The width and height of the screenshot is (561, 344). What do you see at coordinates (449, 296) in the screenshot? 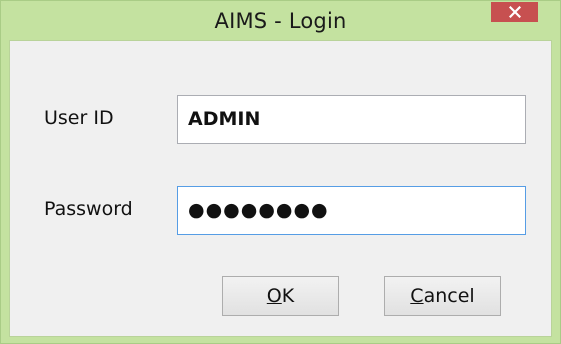
I see `cancel-label-rest: ancel` at bounding box center [449, 296].